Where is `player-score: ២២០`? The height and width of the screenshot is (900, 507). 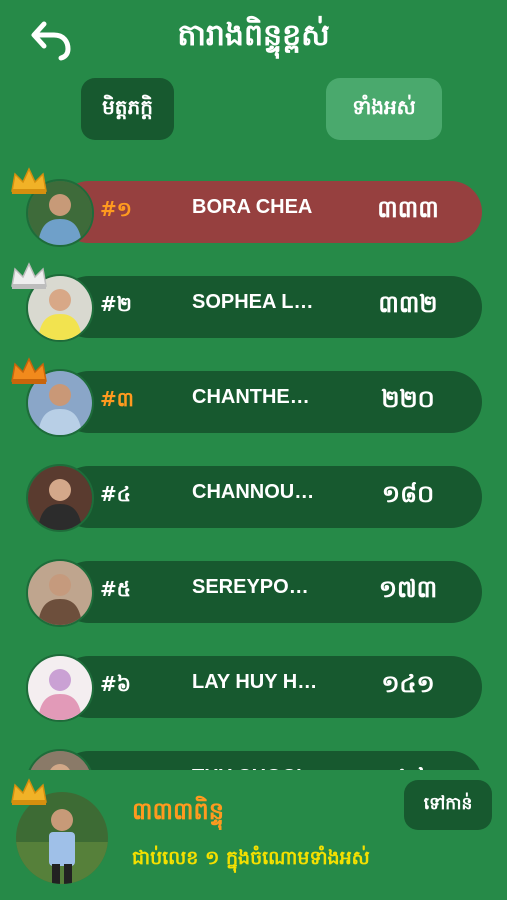
player-score: ២២០ is located at coordinates (408, 399).